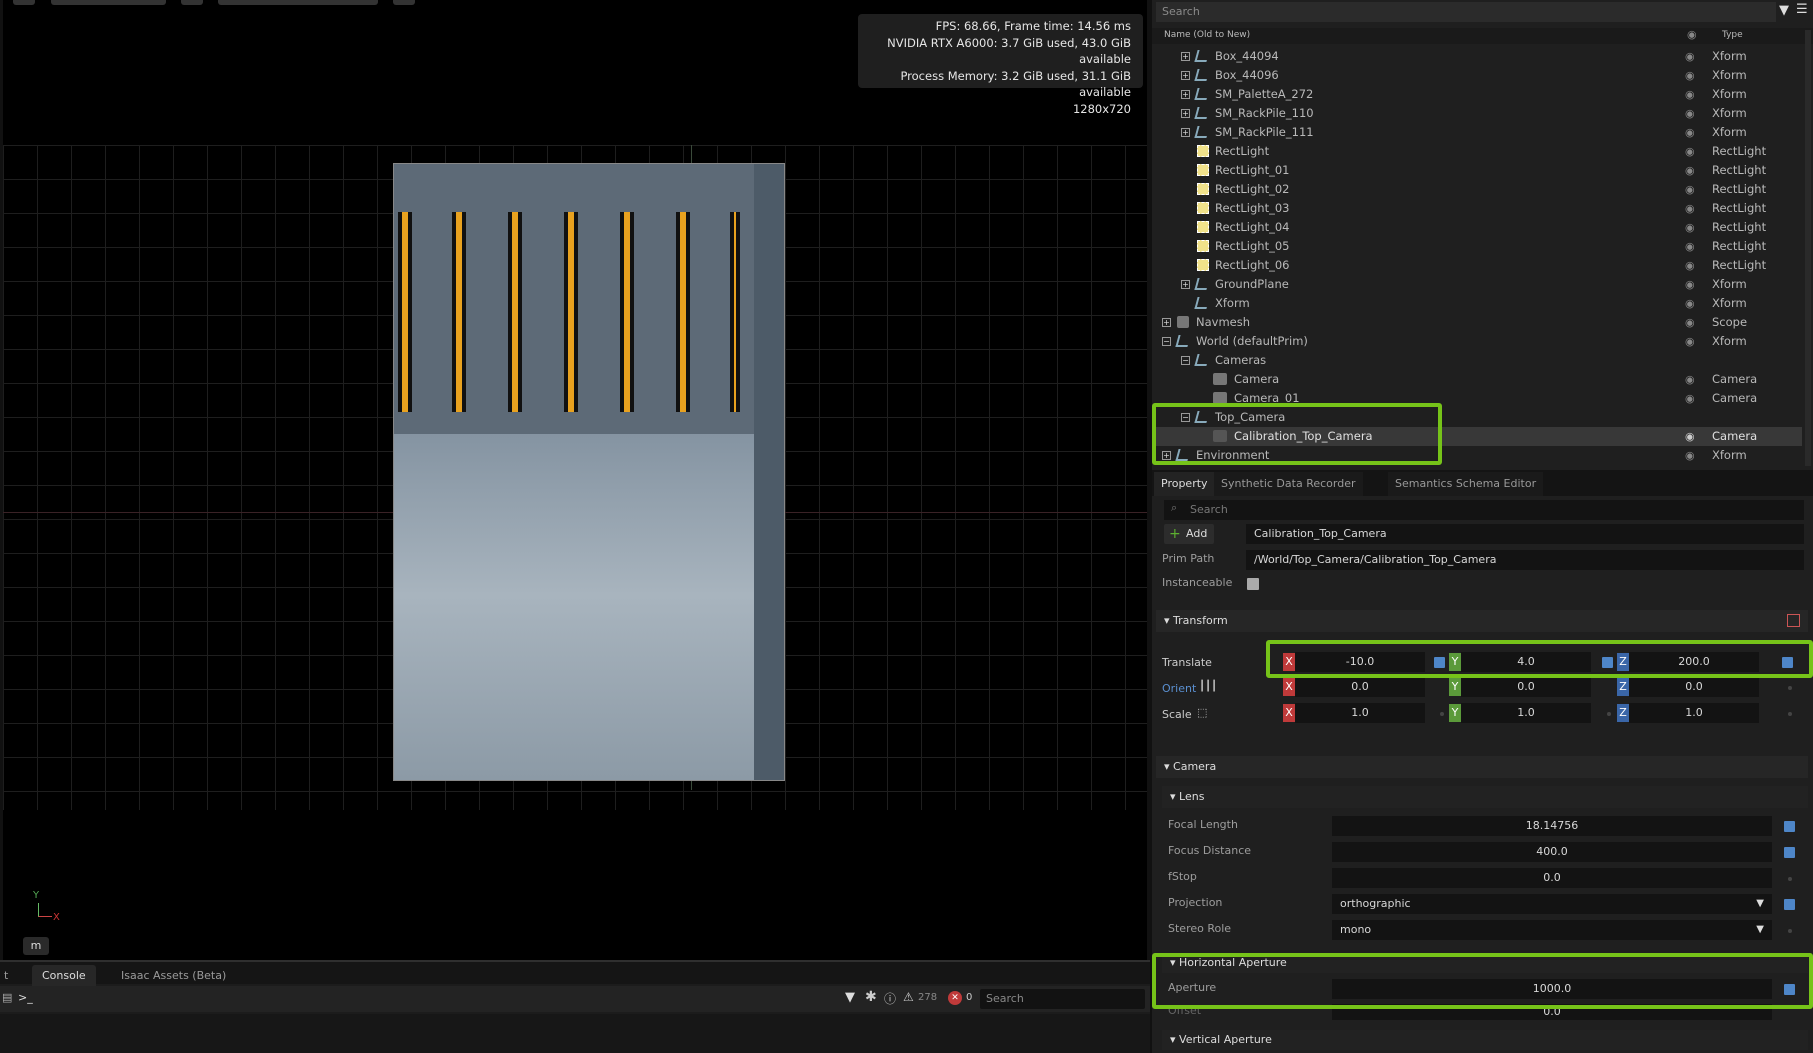 Image resolution: width=1813 pixels, height=1053 pixels. What do you see at coordinates (9, 975) in the screenshot?
I see `tab-content: t` at bounding box center [9, 975].